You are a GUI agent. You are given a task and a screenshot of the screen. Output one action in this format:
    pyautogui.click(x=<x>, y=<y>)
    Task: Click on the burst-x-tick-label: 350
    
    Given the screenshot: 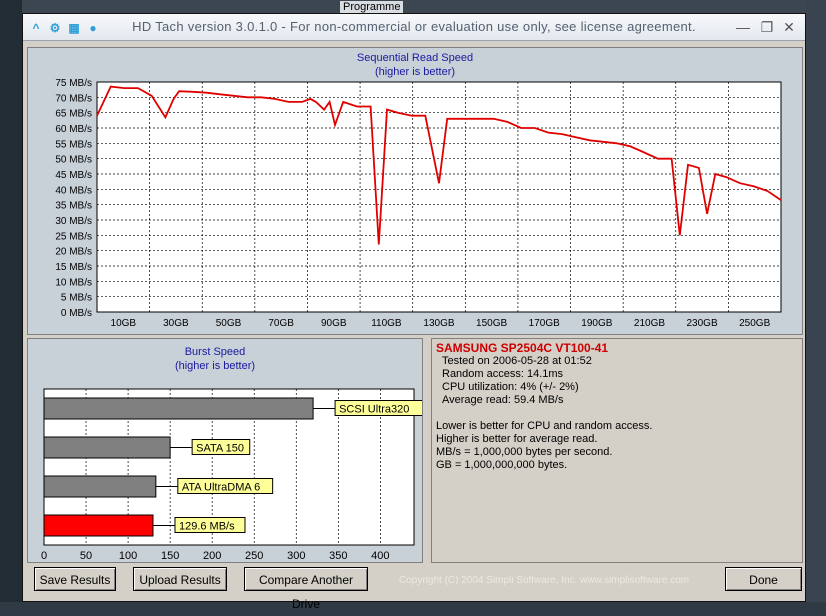 What is the action you would take?
    pyautogui.click(x=338, y=556)
    